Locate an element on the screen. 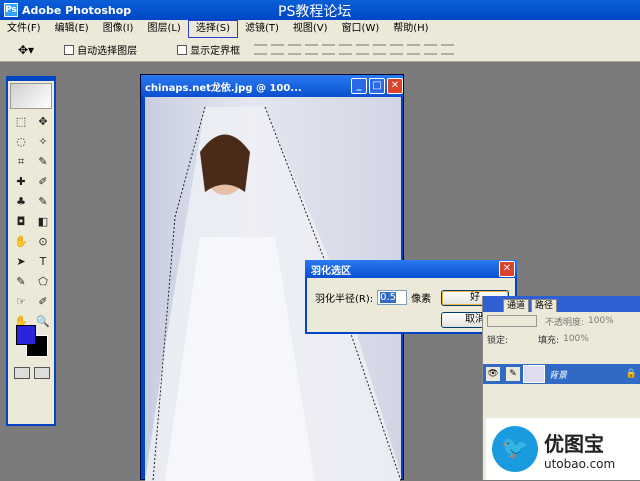 The height and width of the screenshot is (481, 640). align-right-icon is located at coordinates (346, 49).